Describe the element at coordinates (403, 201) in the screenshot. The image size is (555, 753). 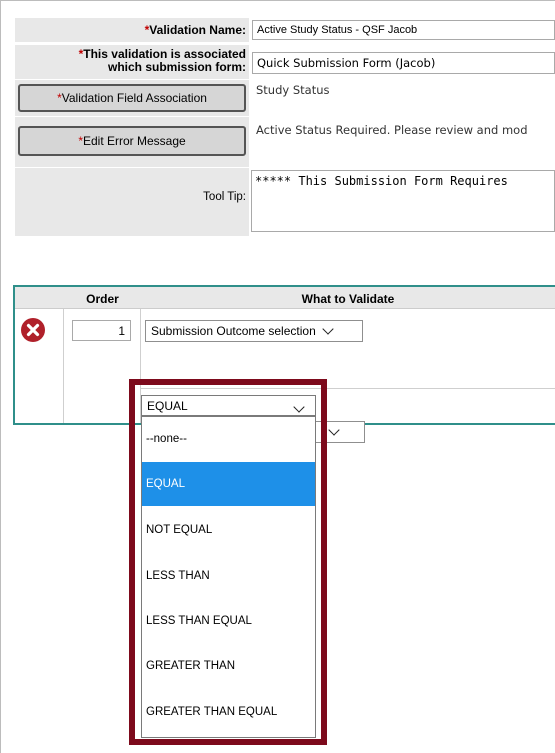
I see `tooltip-textarea: ***** This Submission Form Requires` at that location.